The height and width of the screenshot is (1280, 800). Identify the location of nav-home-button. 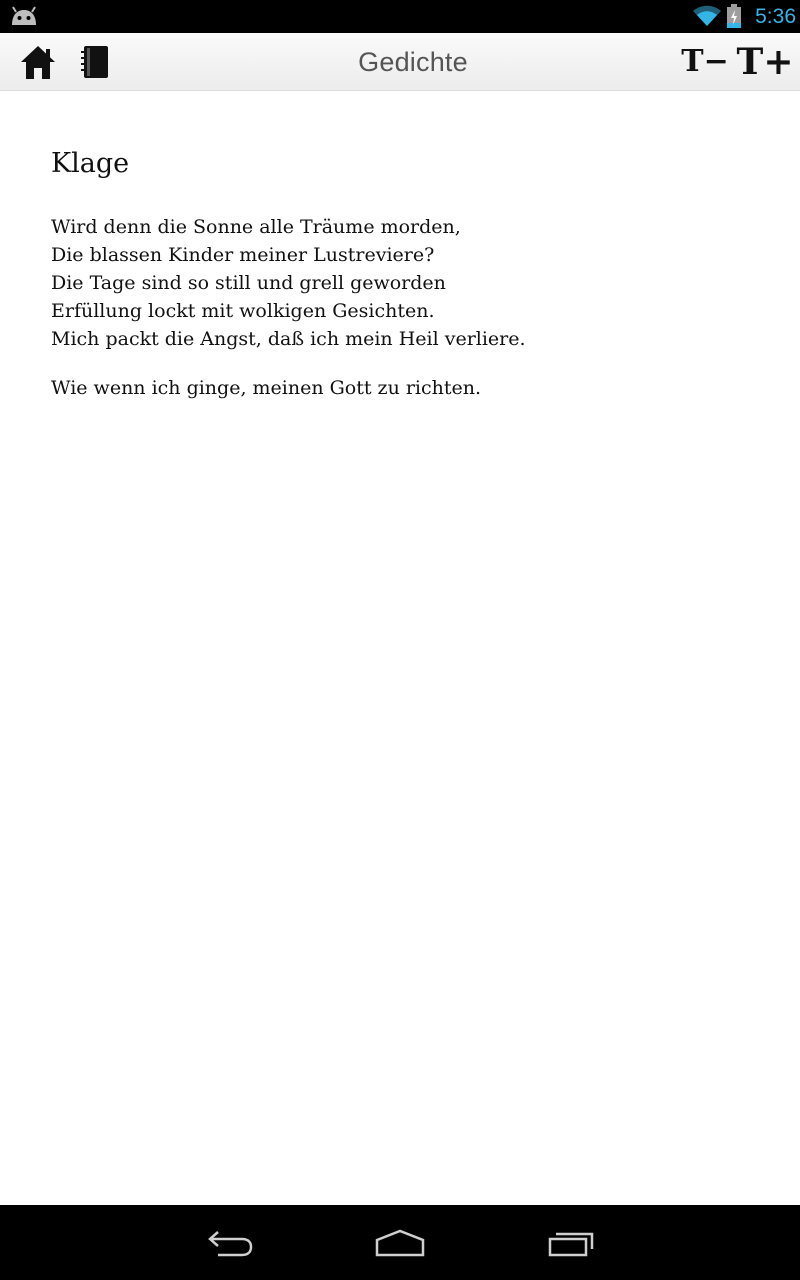
(400, 1243).